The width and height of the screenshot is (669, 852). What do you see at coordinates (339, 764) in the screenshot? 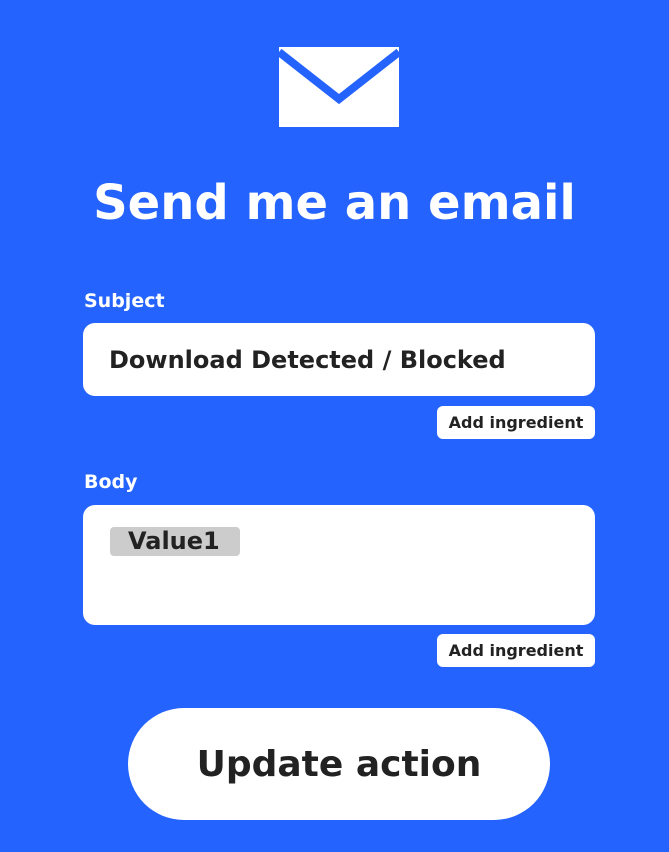
I see `update-action-button: Update action` at bounding box center [339, 764].